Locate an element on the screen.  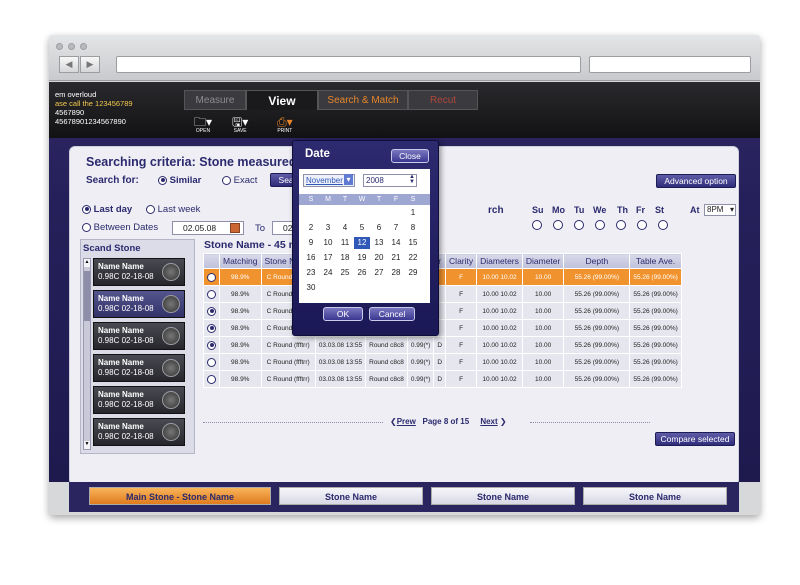
minimize-window-icon is located at coordinates (71, 46).